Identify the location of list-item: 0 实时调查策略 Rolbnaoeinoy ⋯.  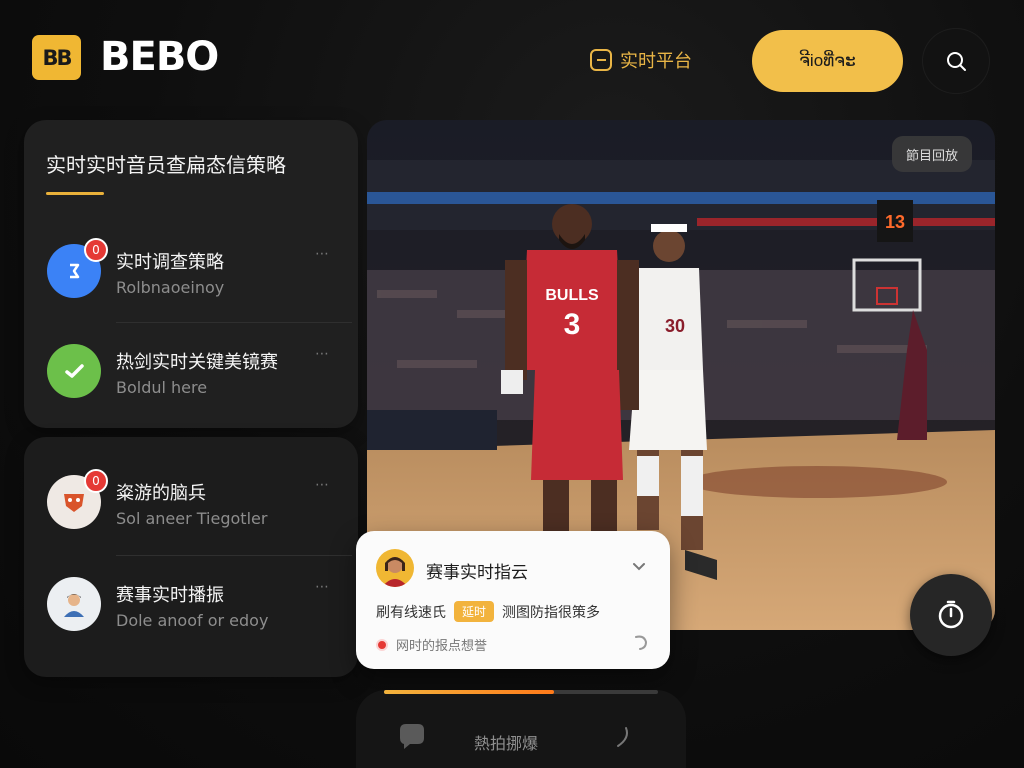
(191, 272).